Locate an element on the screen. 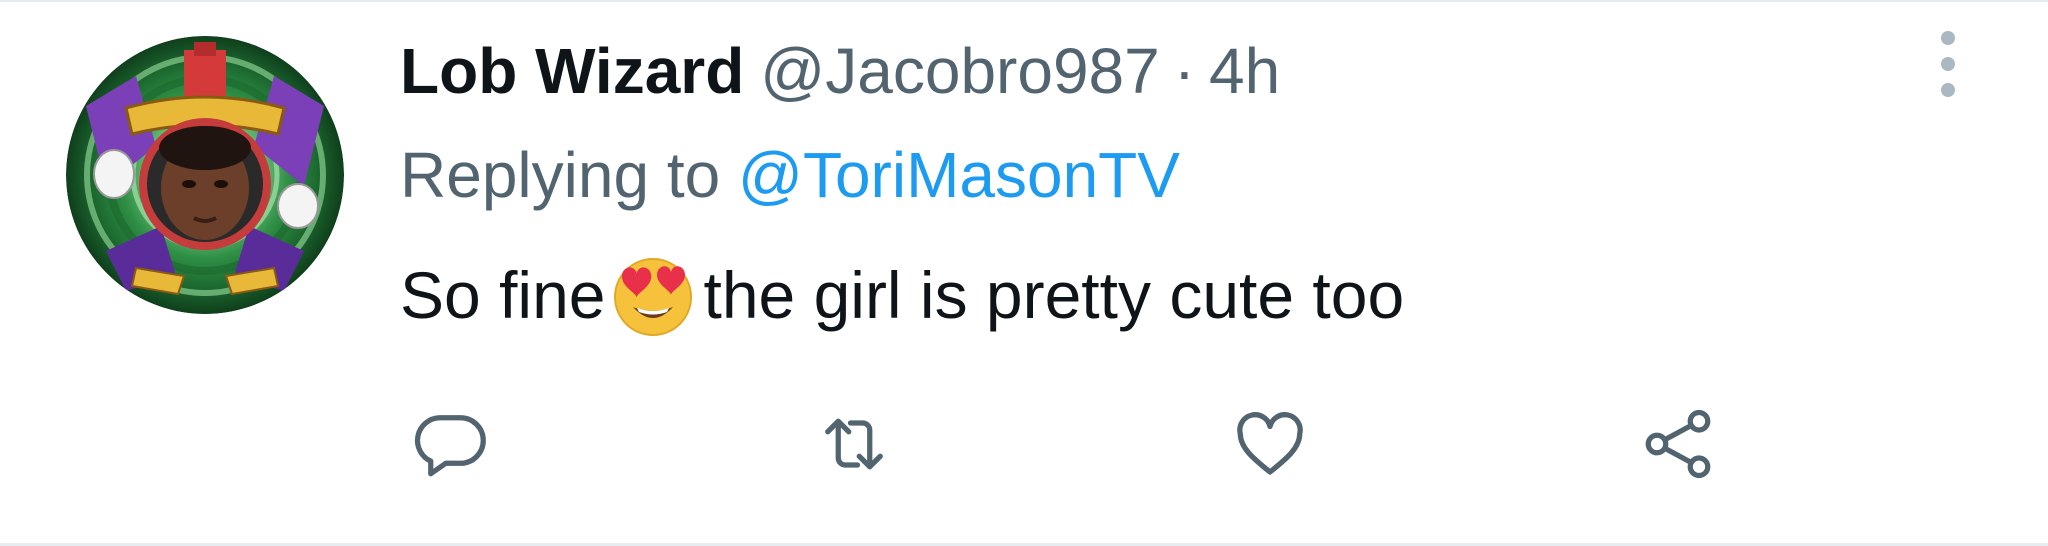 This screenshot has height=546, width=2048. more-vertical-icon is located at coordinates (1948, 64).